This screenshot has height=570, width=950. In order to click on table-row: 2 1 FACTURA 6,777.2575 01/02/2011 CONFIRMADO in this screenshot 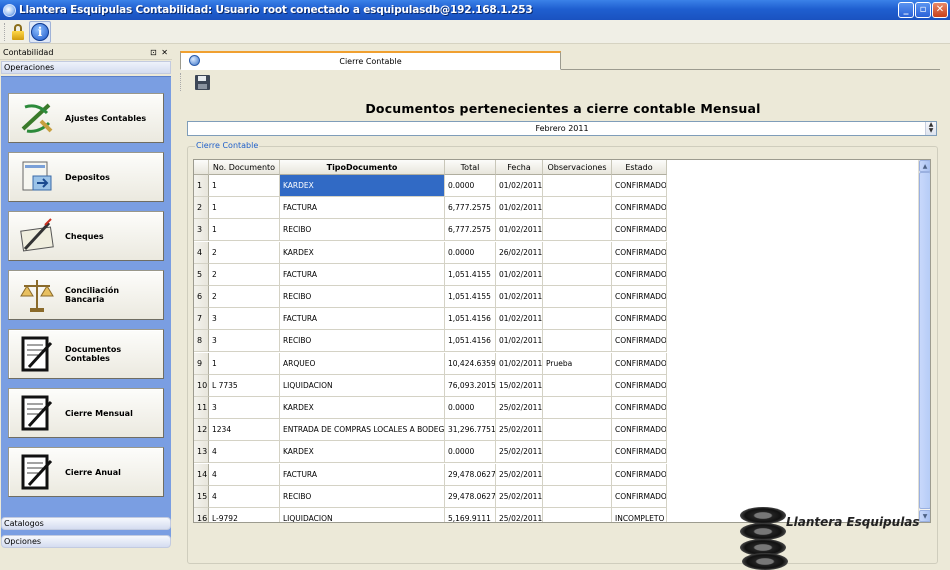, I will do `click(556, 208)`.